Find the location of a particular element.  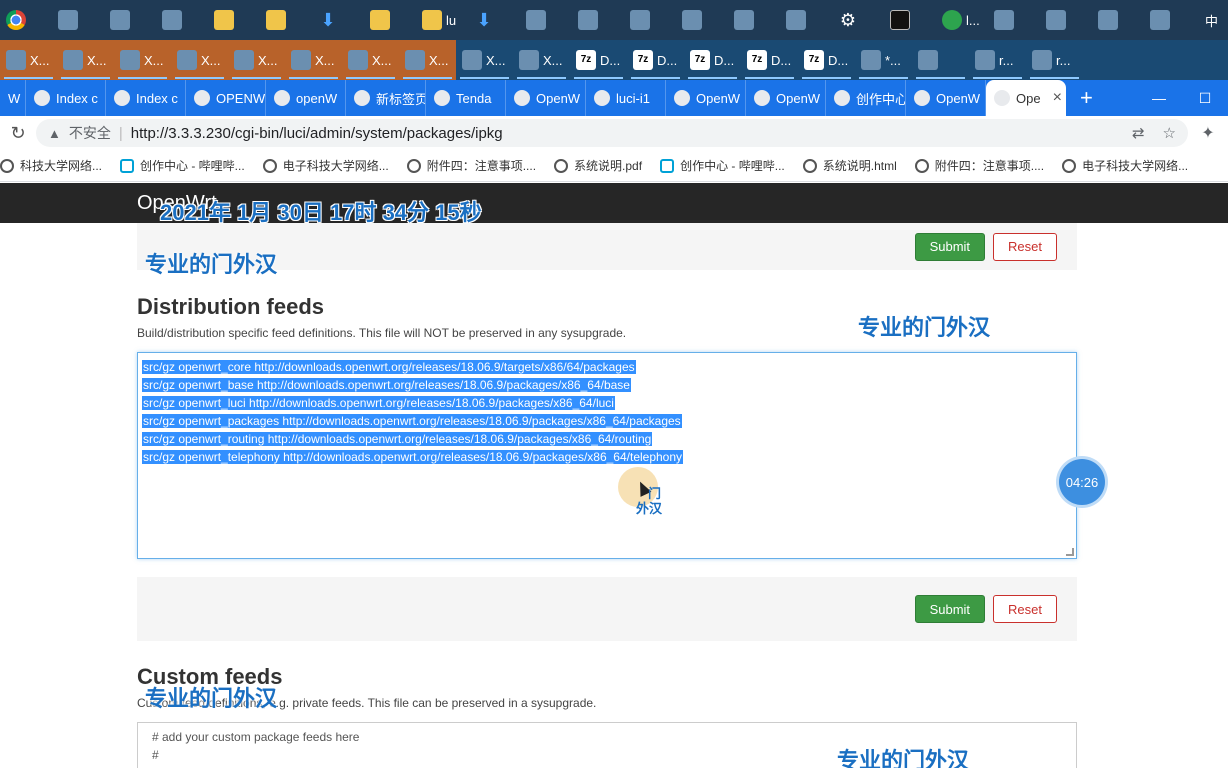

maximize-icon: ☐ is located at coordinates (1205, 98).